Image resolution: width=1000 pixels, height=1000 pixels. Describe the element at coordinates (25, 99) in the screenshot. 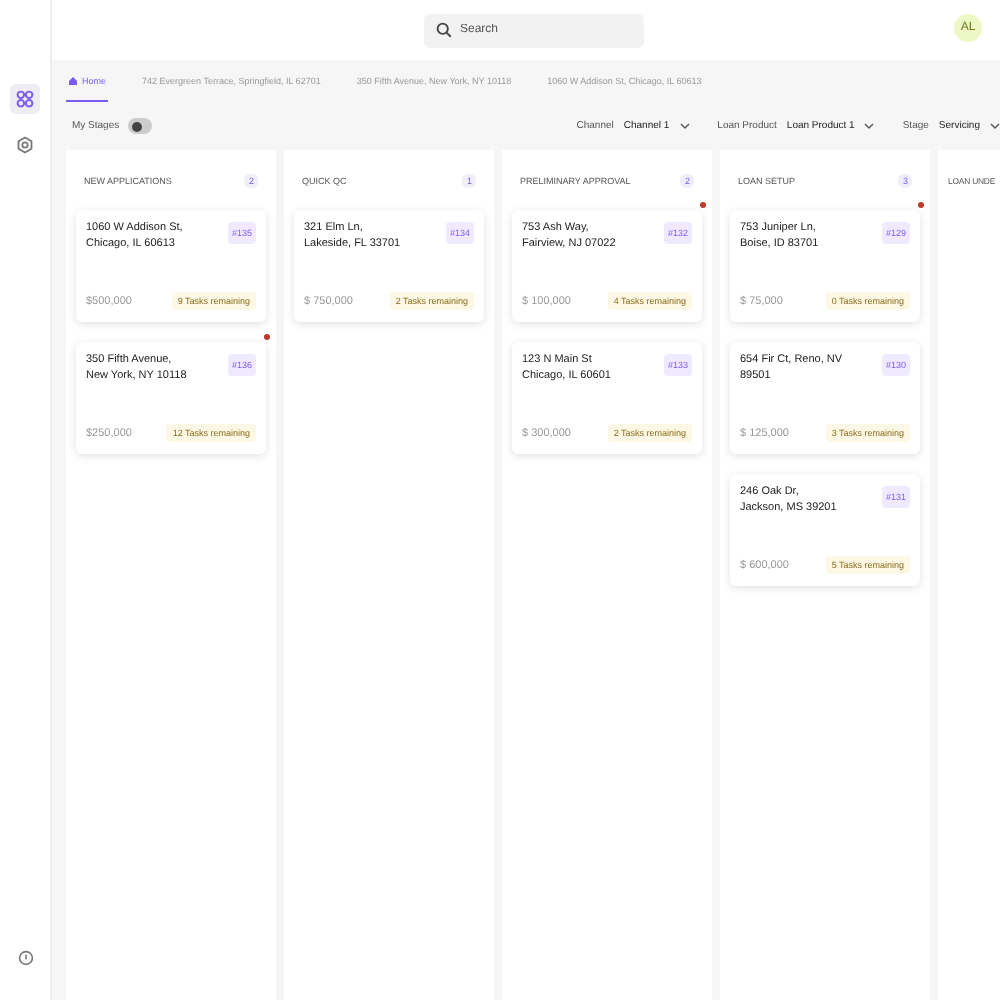

I see `dashboard-icon` at that location.